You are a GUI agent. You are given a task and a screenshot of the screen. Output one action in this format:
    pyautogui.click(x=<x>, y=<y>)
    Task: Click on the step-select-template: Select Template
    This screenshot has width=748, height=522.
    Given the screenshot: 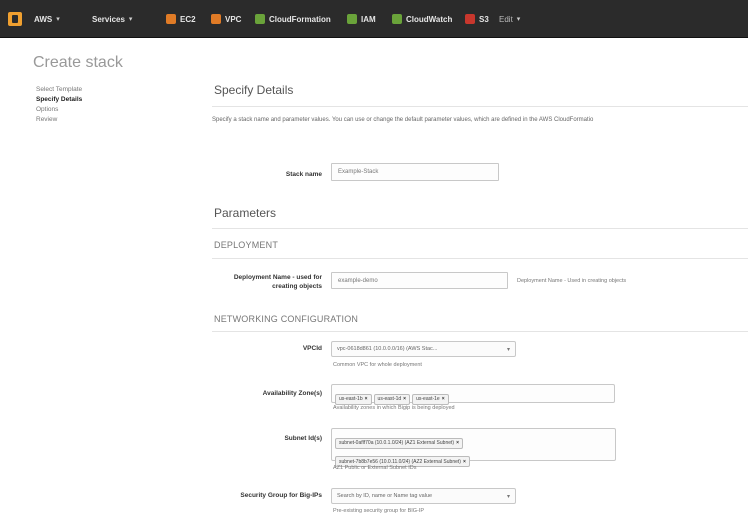 What is the action you would take?
    pyautogui.click(x=59, y=90)
    